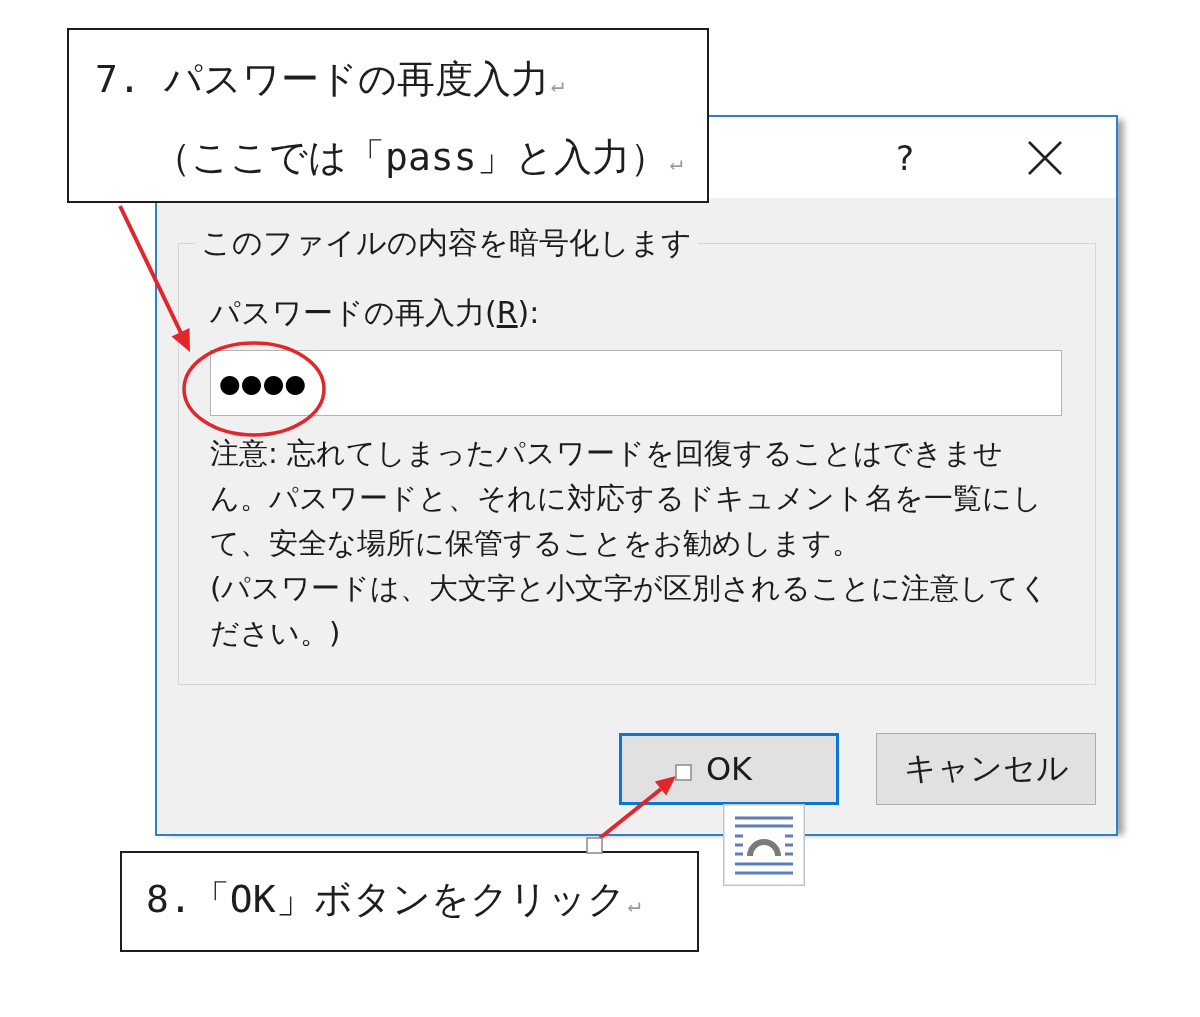  I want to click on password-field: ●●●●, so click(636, 383).